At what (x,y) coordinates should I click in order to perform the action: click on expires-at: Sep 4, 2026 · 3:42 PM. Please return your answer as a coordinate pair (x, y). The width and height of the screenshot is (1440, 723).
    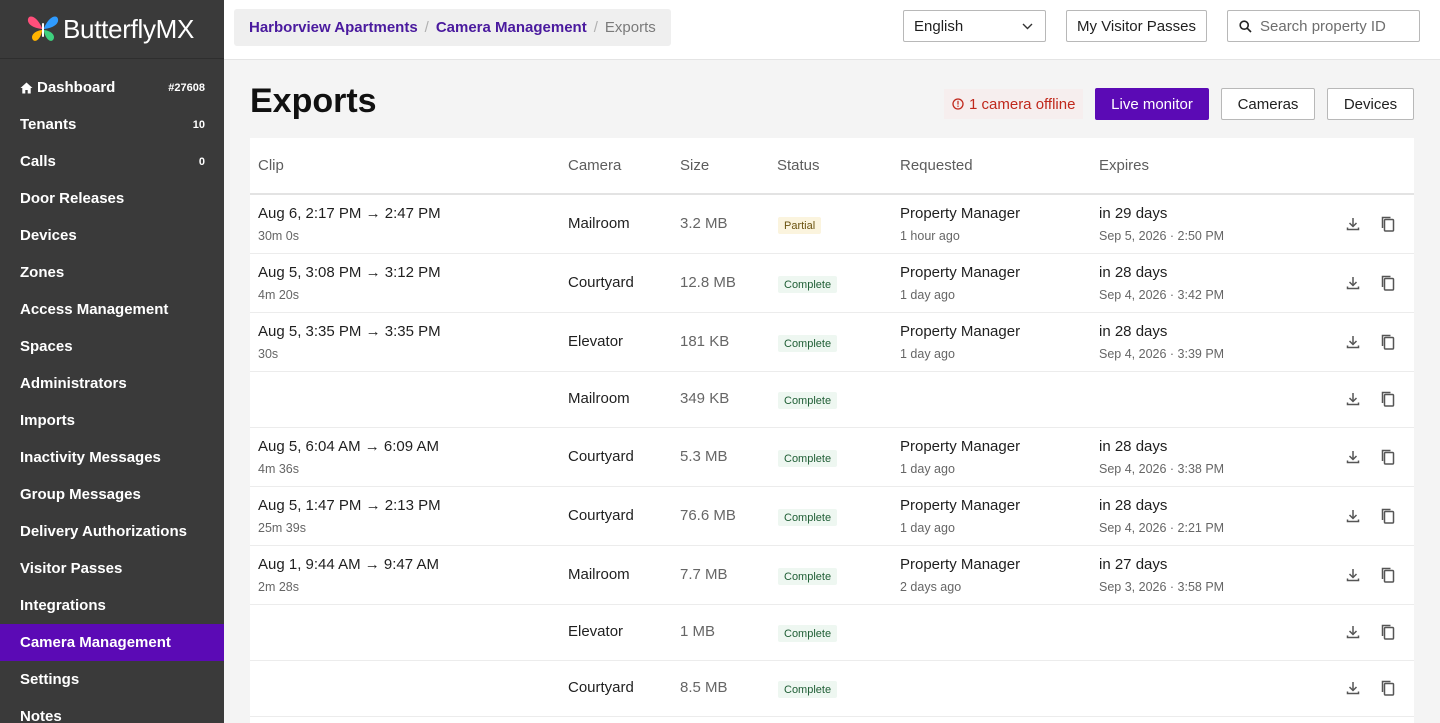
    Looking at the image, I should click on (1162, 295).